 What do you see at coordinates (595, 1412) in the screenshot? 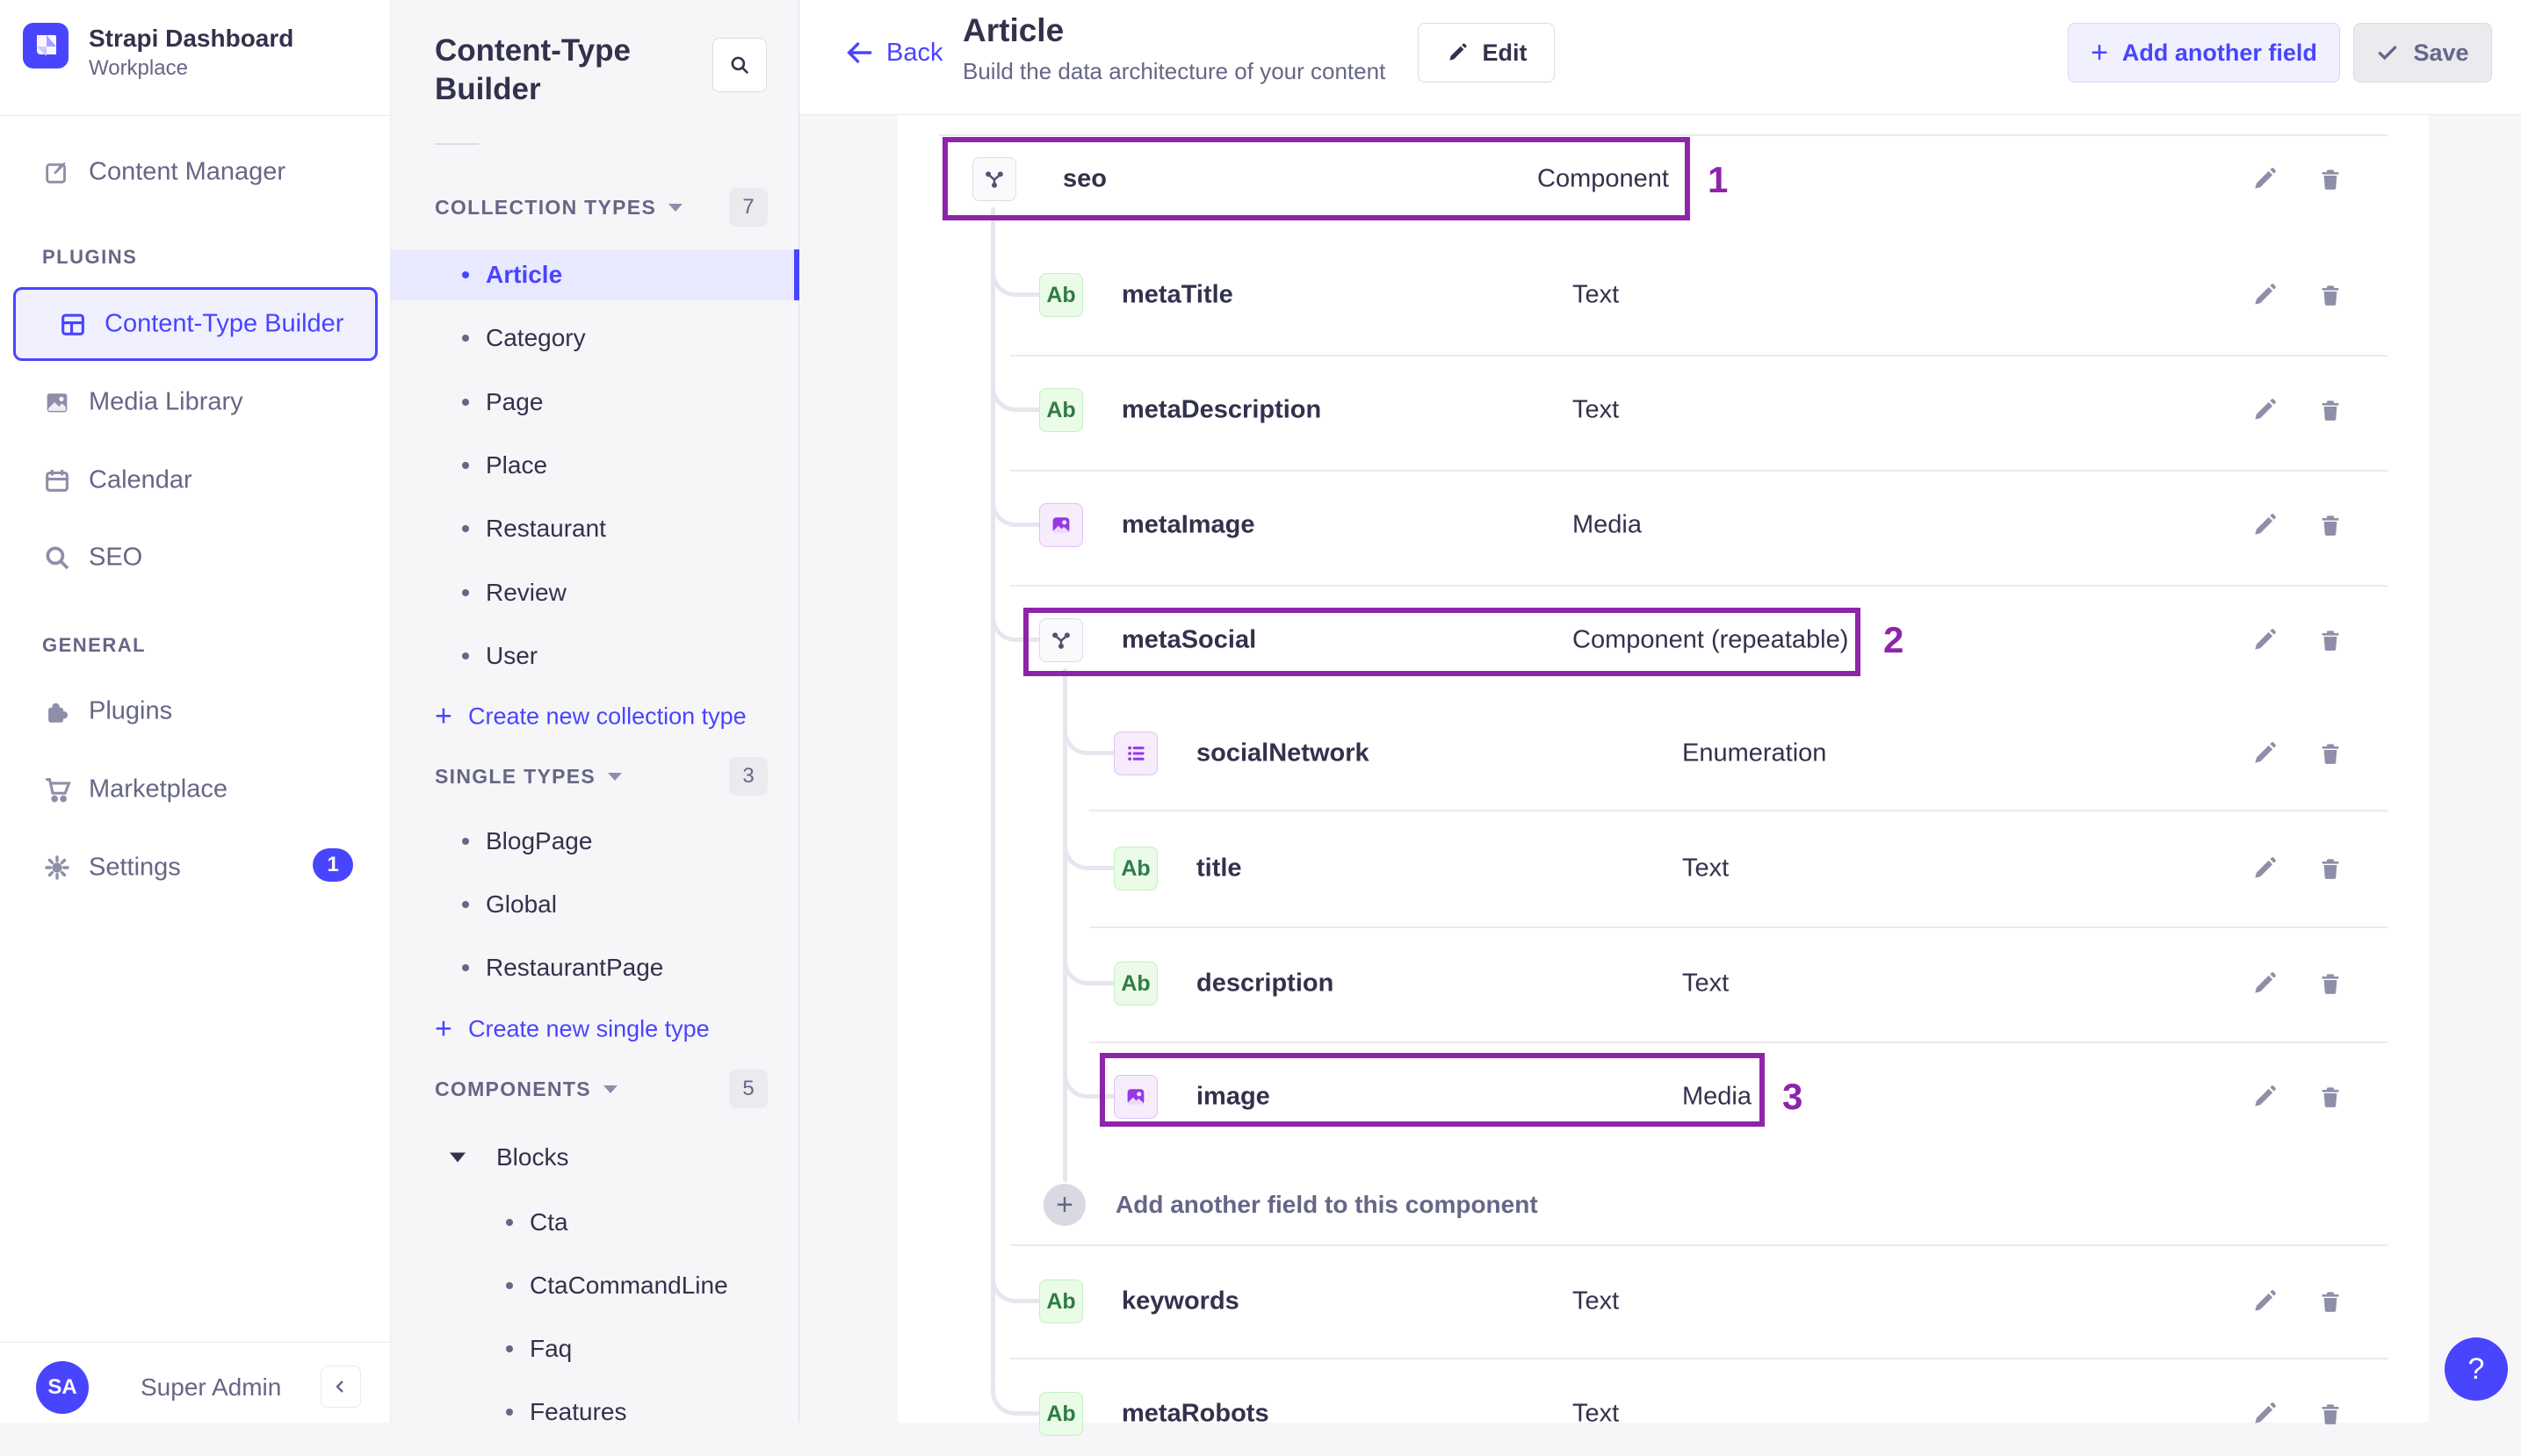
I see `subnav-item-features: Features` at bounding box center [595, 1412].